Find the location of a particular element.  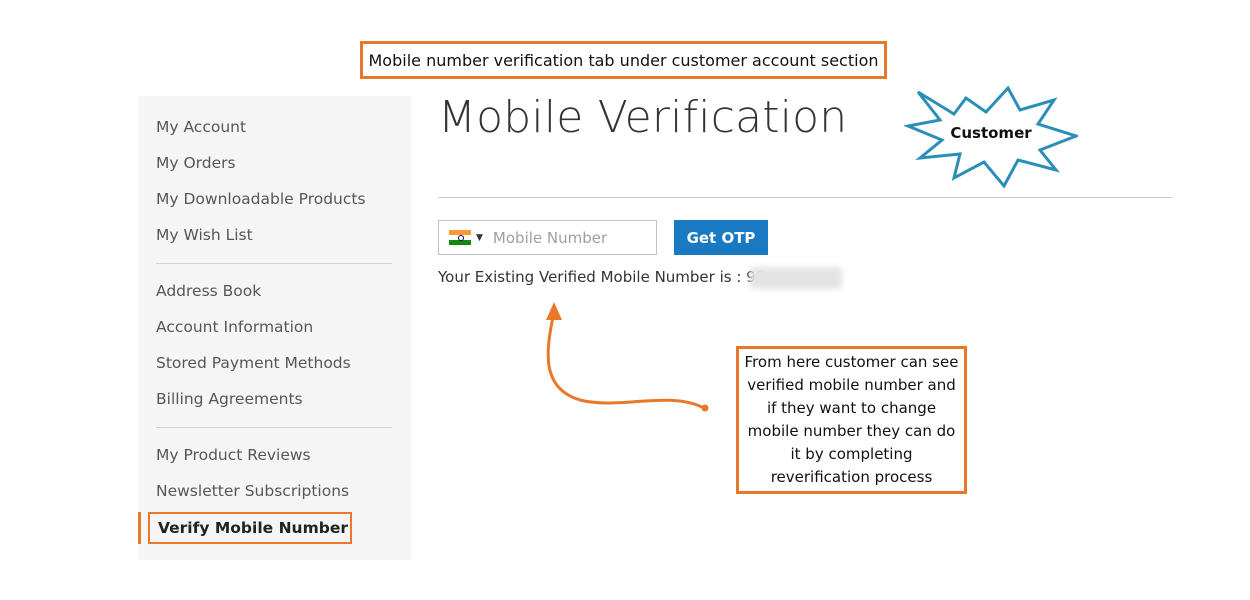

sidebar-item-product-reviews: My Product Reviews is located at coordinates (233, 455).